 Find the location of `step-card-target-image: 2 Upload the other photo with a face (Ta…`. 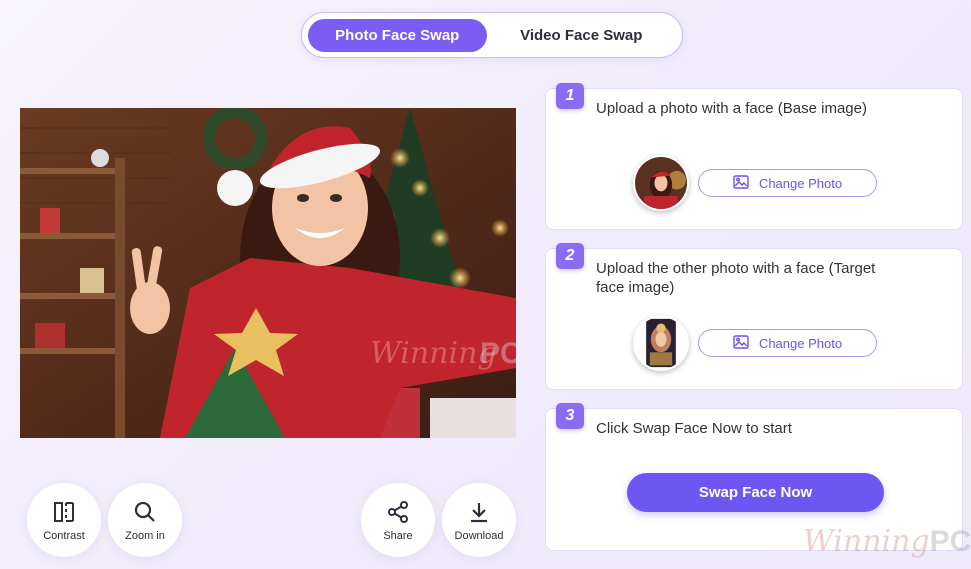

step-card-target-image: 2 Upload the other photo with a face (Ta… is located at coordinates (754, 316).